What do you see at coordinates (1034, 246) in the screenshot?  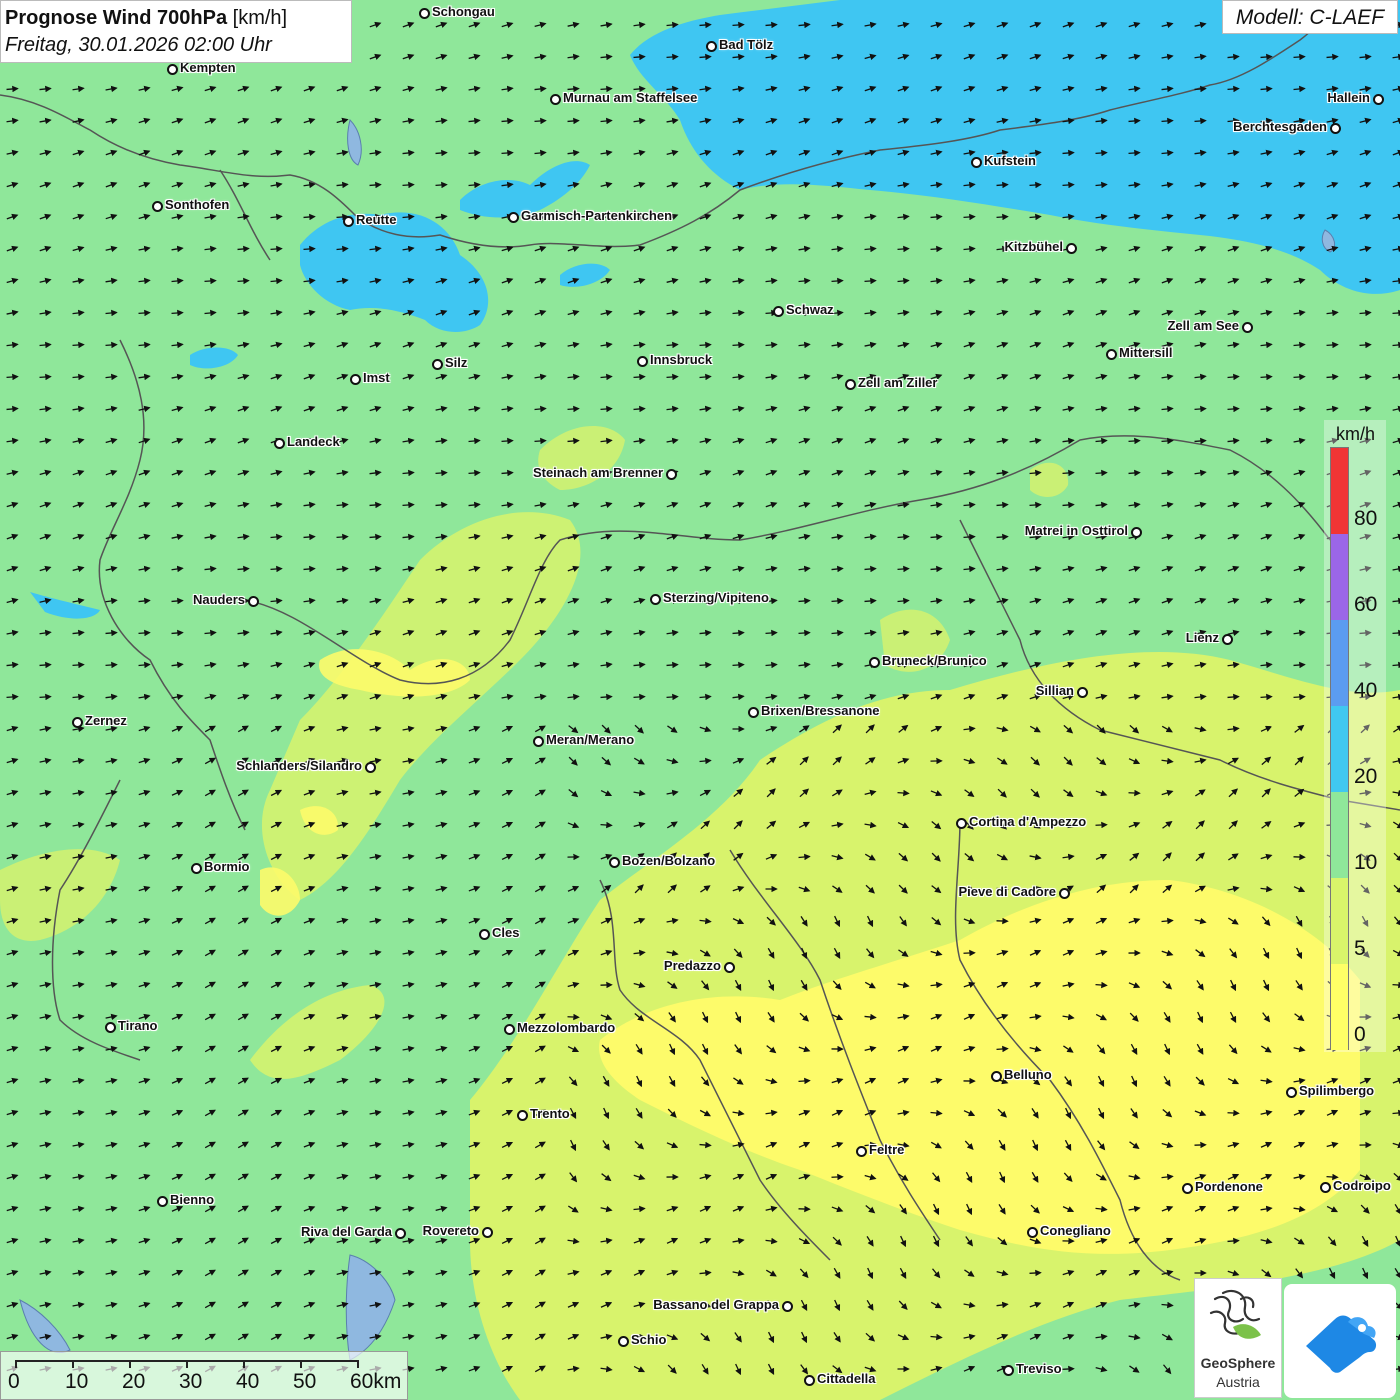 I see `city-label: Kitzbühel` at bounding box center [1034, 246].